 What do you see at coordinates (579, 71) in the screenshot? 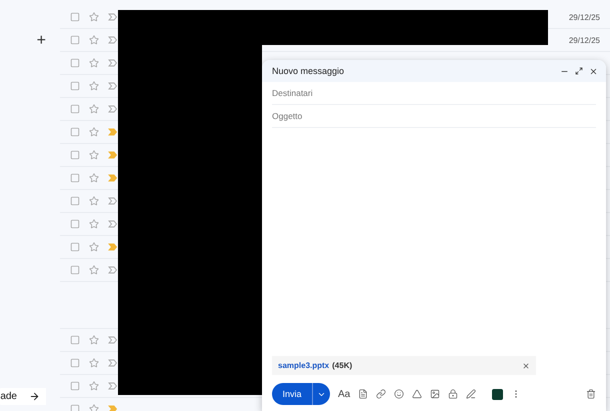
I see `expand-icon` at bounding box center [579, 71].